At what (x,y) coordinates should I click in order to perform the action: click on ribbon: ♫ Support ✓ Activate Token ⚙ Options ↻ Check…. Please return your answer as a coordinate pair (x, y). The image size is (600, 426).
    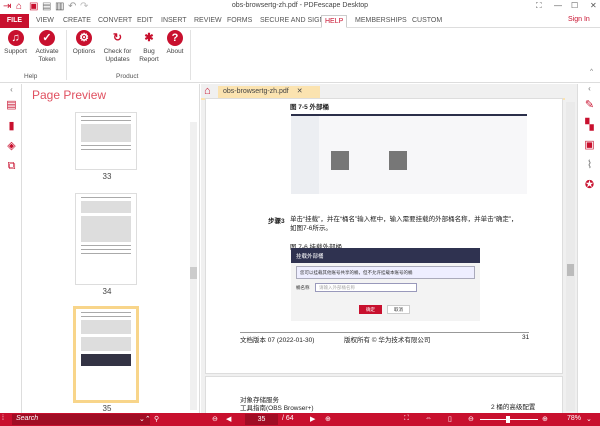
    Looking at the image, I should click on (300, 55).